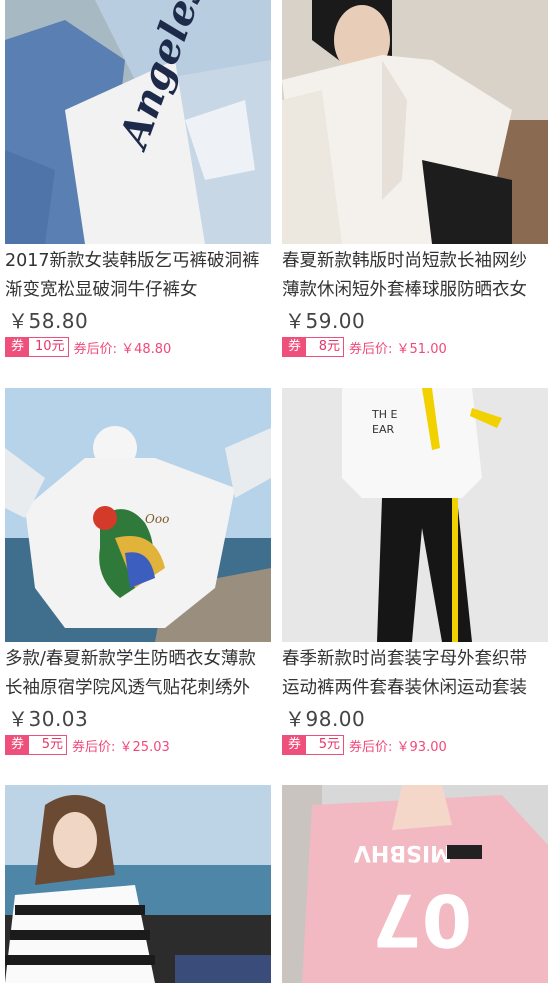 The width and height of the screenshot is (553, 986). Describe the element at coordinates (325, 347) in the screenshot. I see `coupon-amount: 8元` at that location.